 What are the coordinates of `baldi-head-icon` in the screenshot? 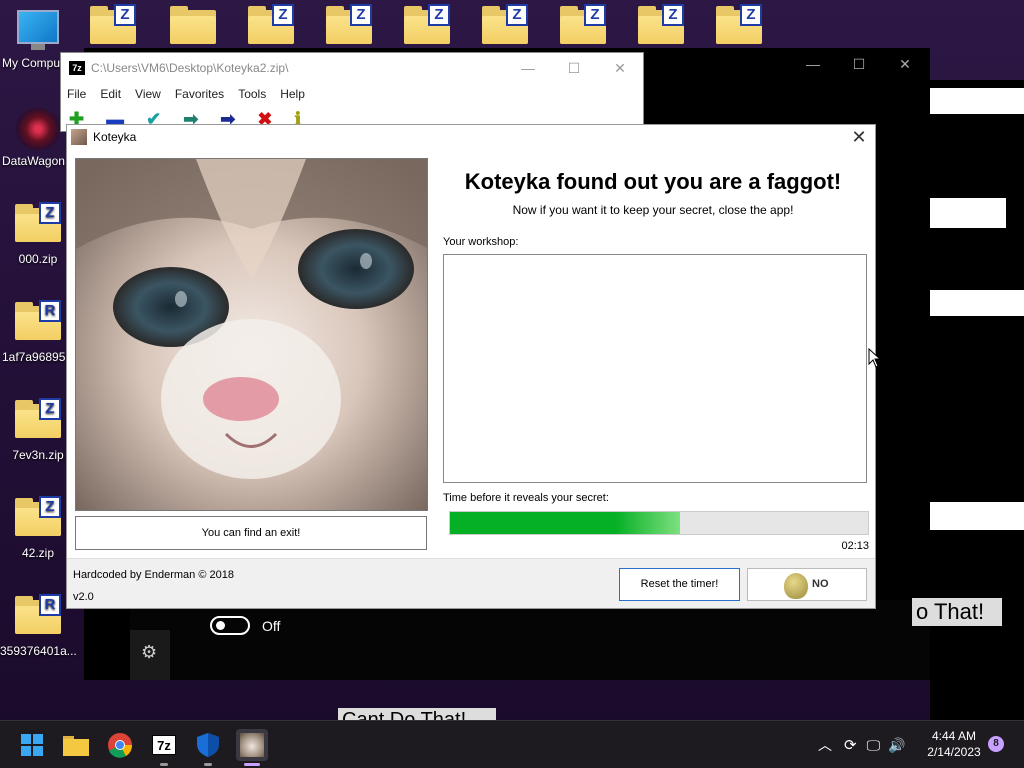 It's located at (796, 586).